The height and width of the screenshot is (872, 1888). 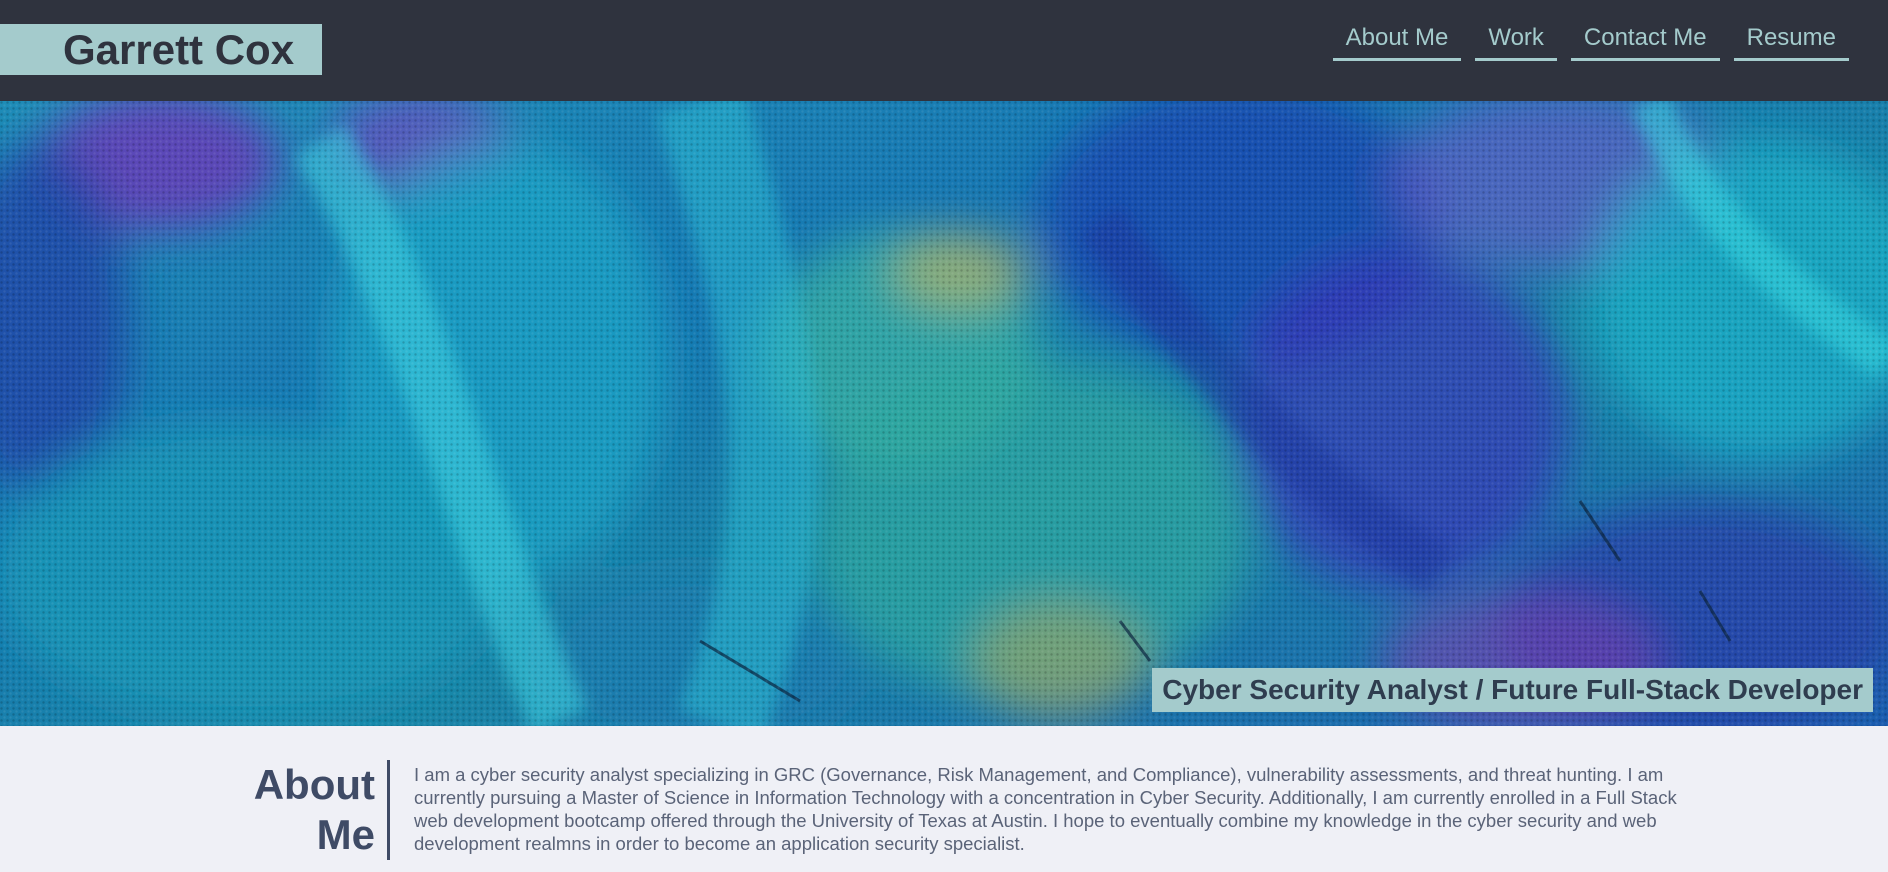 I want to click on about-heading: About Me, so click(x=310, y=810).